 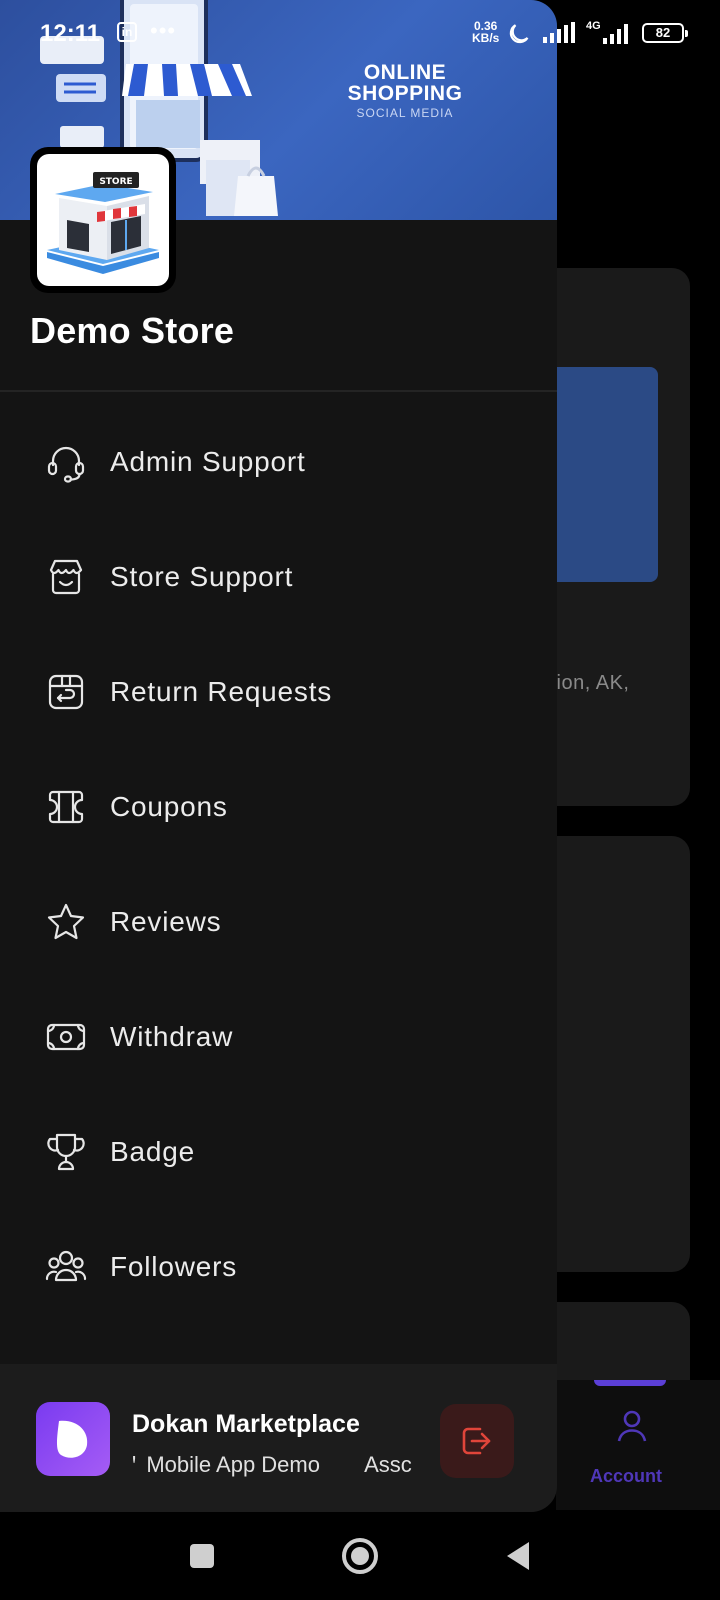 I want to click on app-info-footer: Dokan Marketplace ꞌ Mobile App Demo Assc, so click(x=278, y=1438).